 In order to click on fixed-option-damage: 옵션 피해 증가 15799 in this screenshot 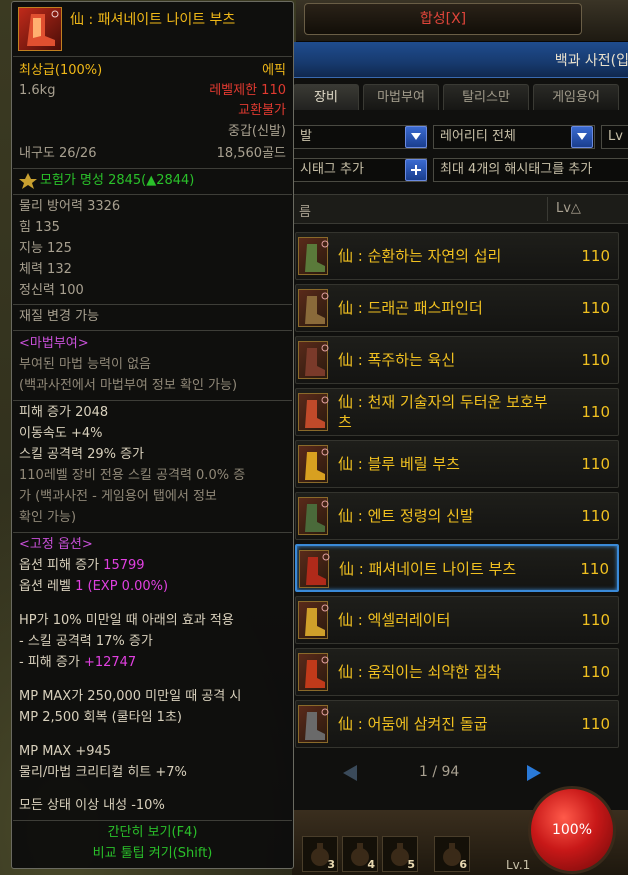, I will do `click(82, 566)`.